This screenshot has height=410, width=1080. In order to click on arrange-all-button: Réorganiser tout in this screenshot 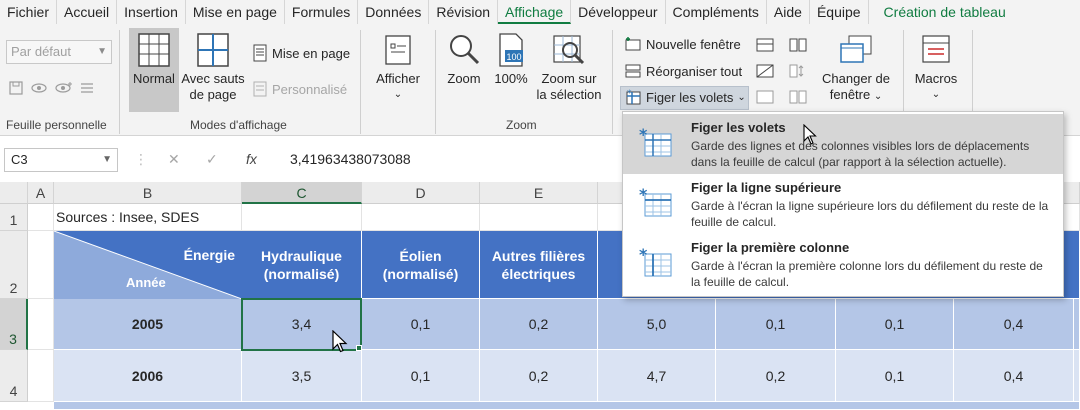, I will do `click(683, 71)`.